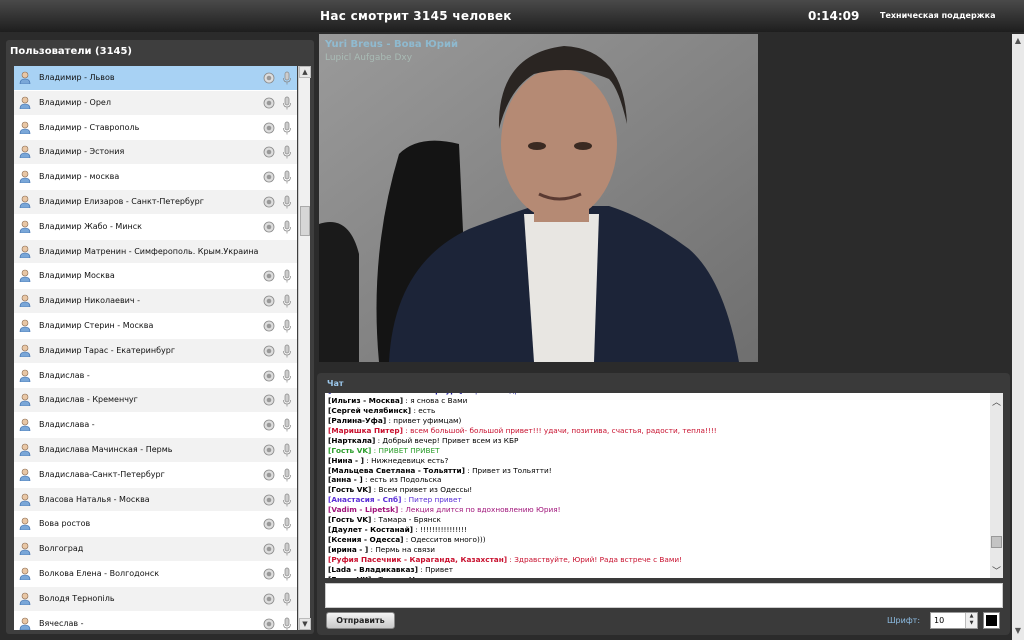  What do you see at coordinates (155, 326) in the screenshot?
I see `user-list-item: Владимир Стерин - Москва` at bounding box center [155, 326].